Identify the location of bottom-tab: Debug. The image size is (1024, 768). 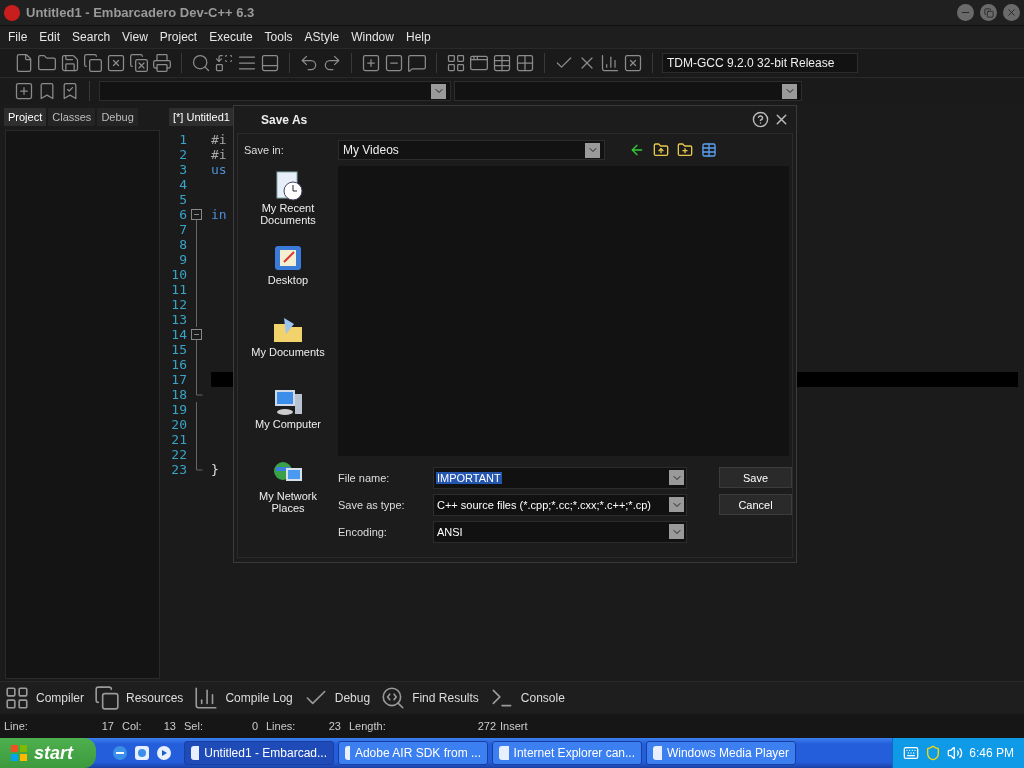
(341, 698).